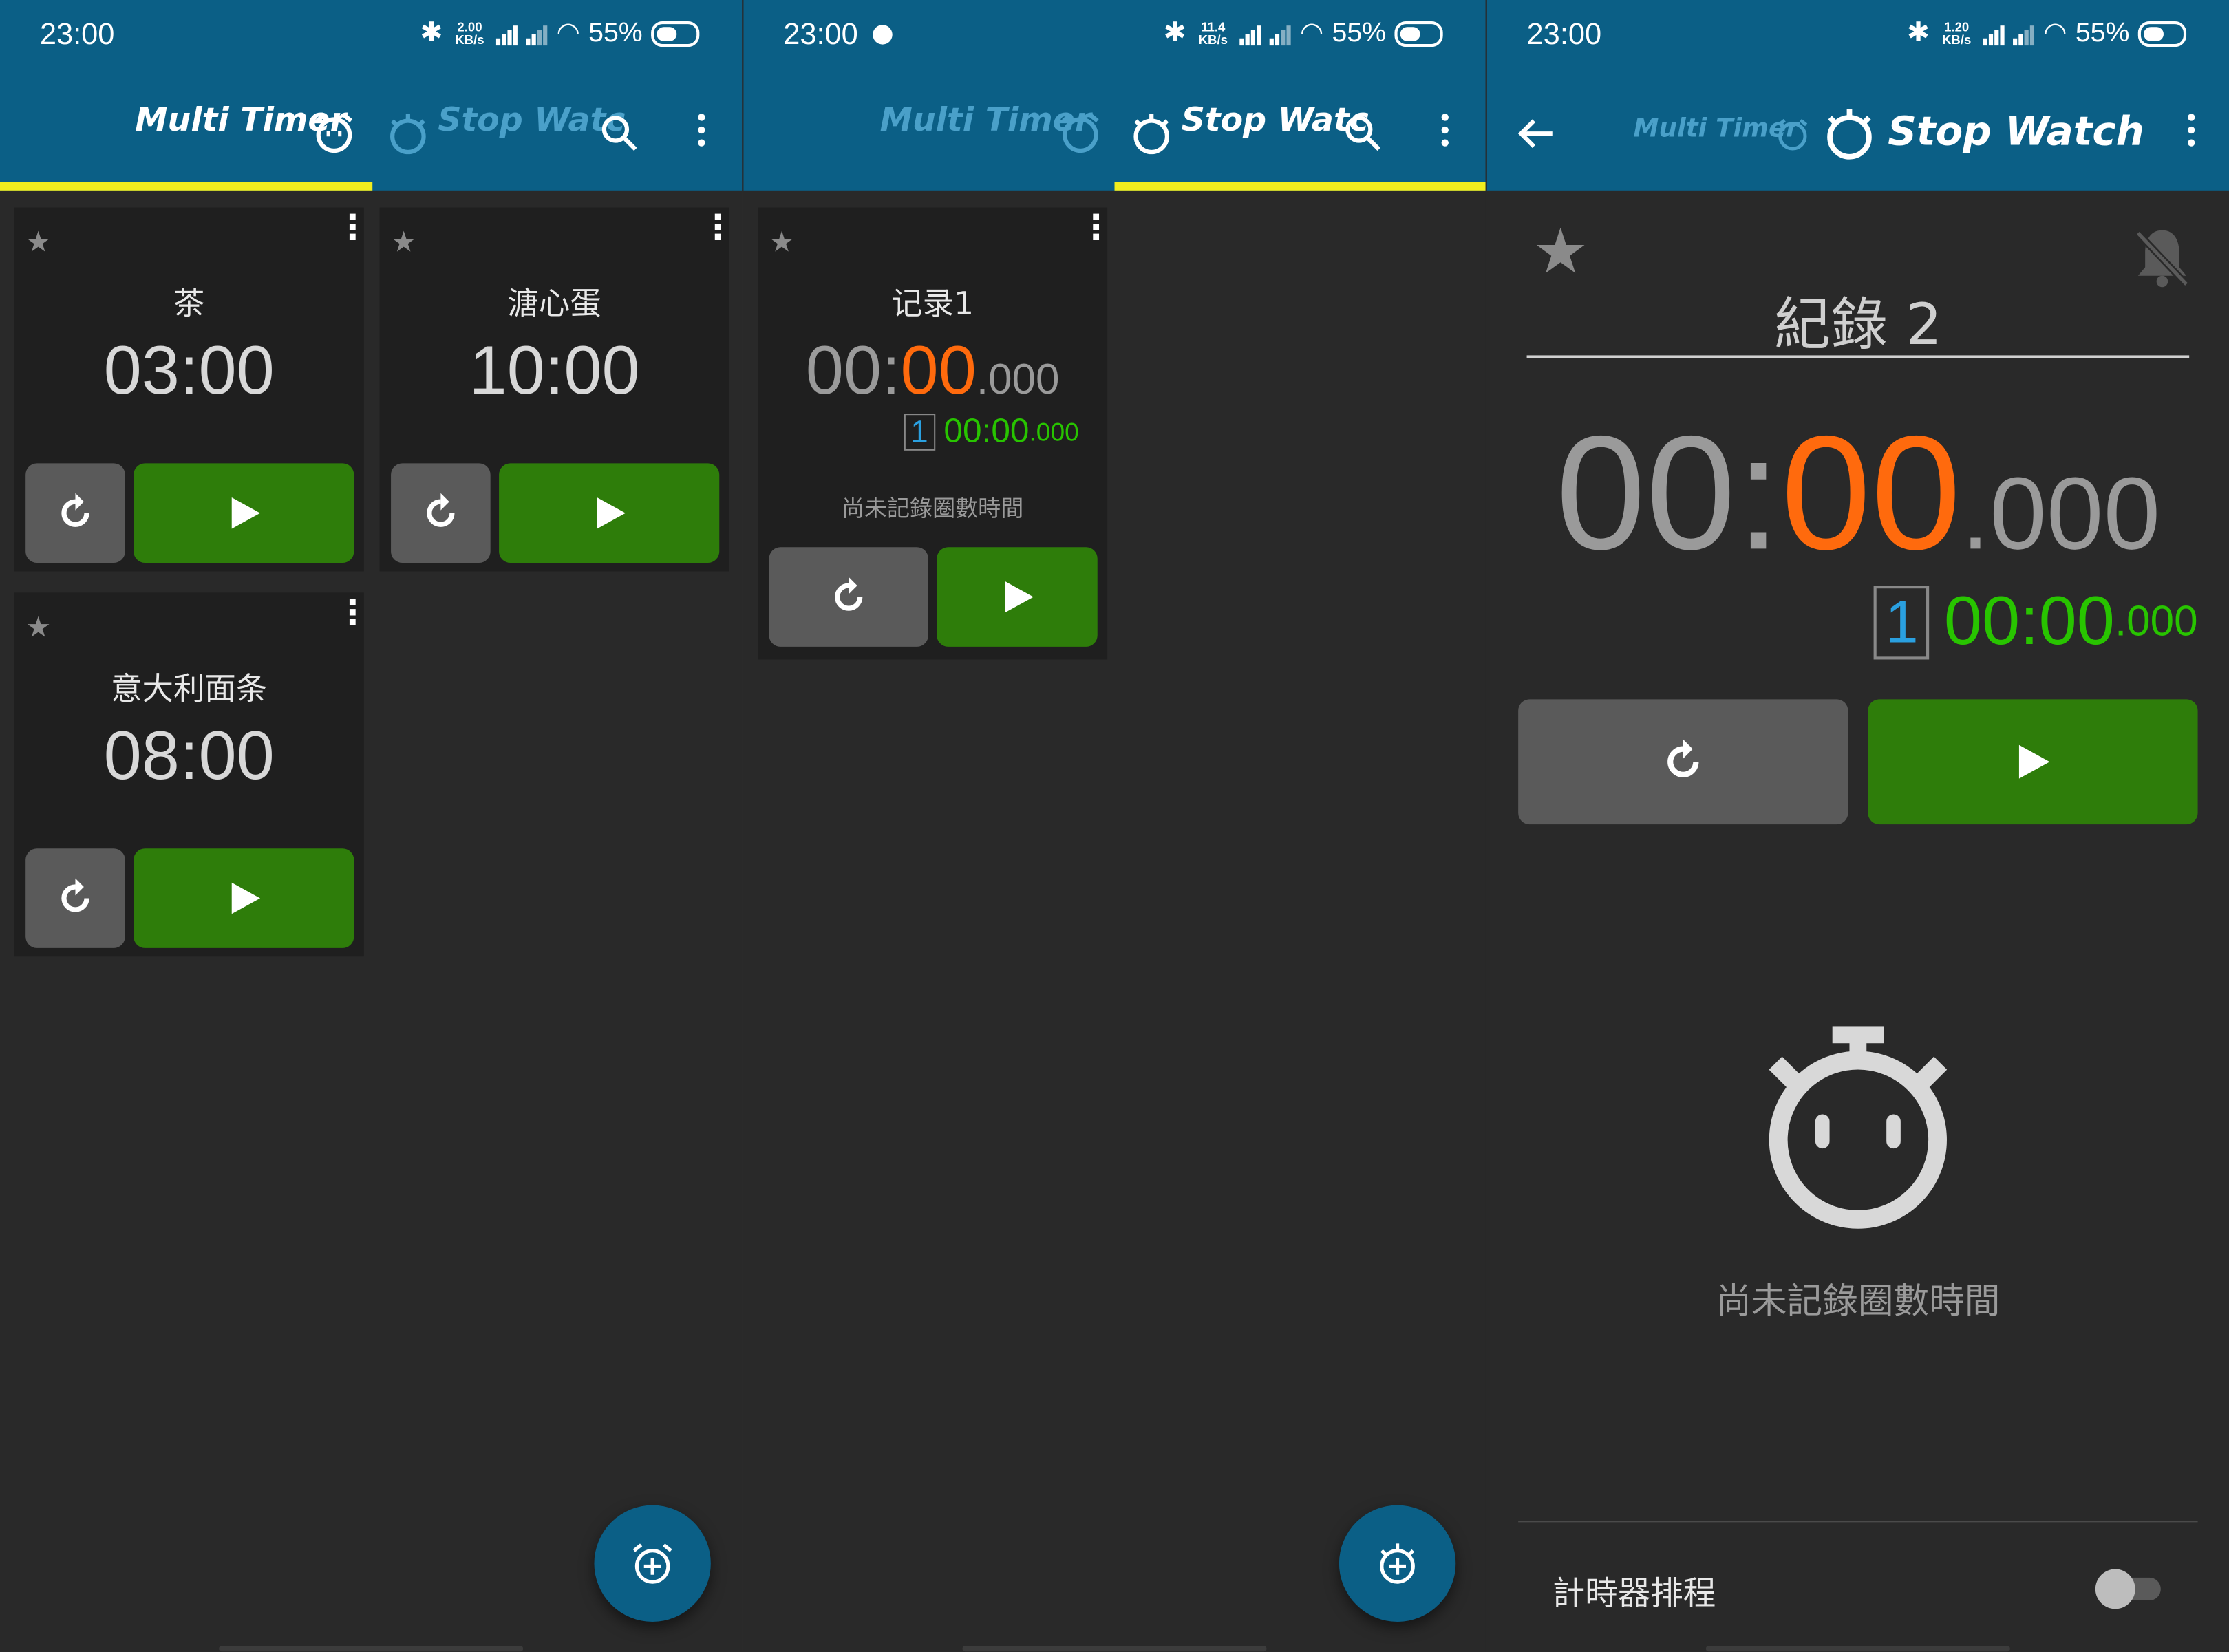  I want to click on wechat-icon: ●, so click(882, 33).